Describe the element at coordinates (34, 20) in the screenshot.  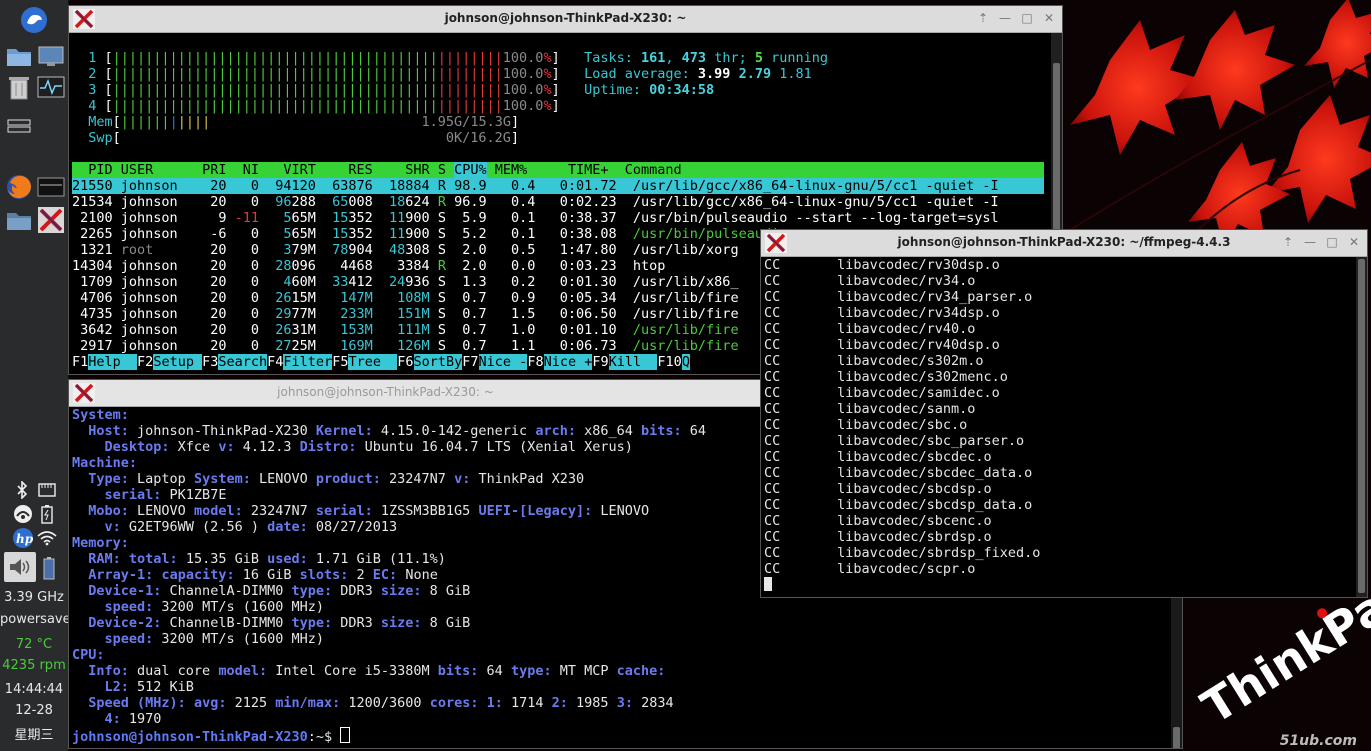
I see `xfce-mouse-icon` at that location.